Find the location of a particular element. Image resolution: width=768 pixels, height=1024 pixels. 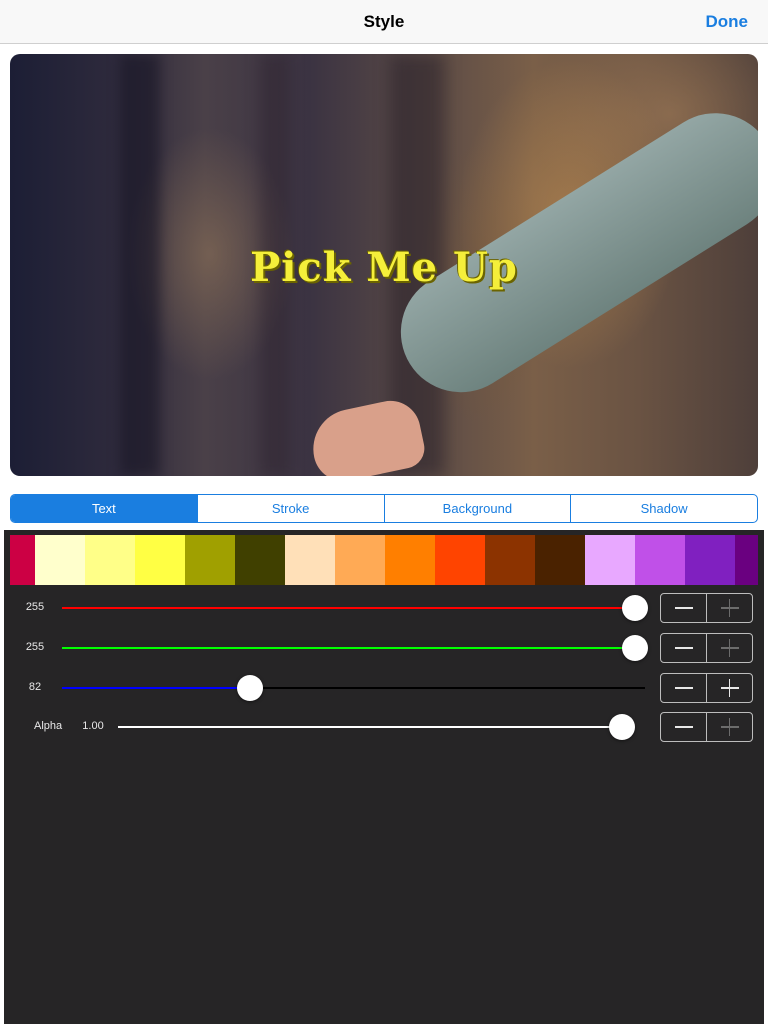

red-increment-button is located at coordinates (729, 608).